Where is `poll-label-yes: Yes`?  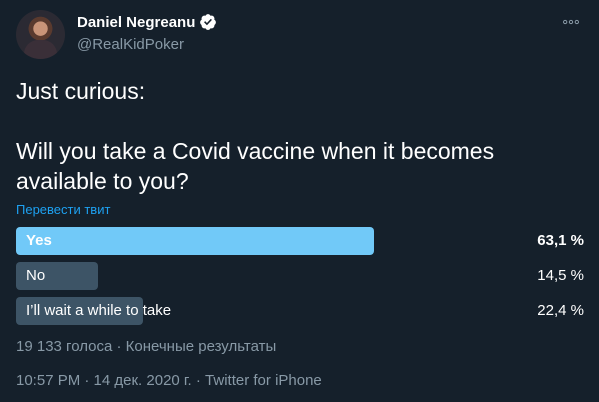
poll-label-yes: Yes is located at coordinates (39, 240).